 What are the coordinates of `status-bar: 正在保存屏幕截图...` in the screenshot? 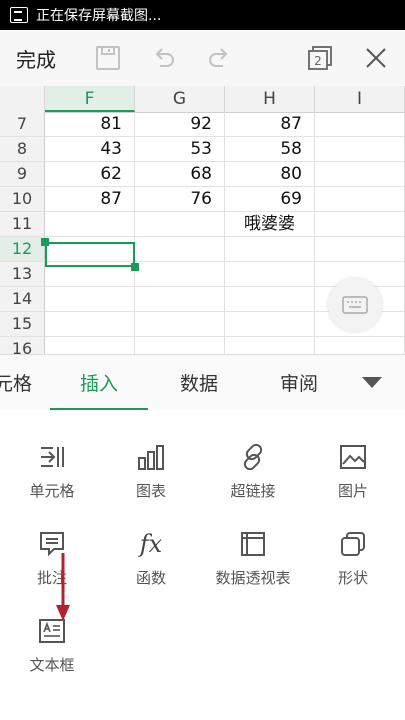 It's located at (202, 15).